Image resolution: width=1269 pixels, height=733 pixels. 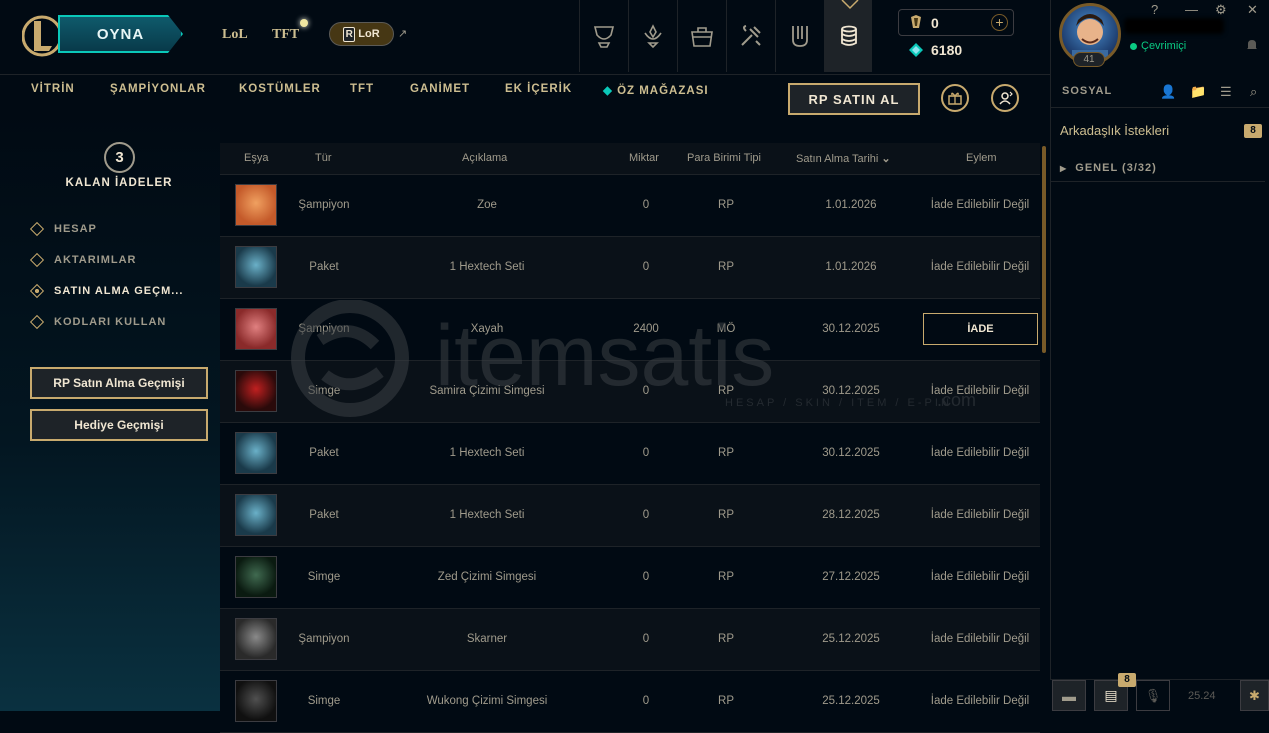 I want to click on subnav-tft: TFT, so click(x=362, y=89).